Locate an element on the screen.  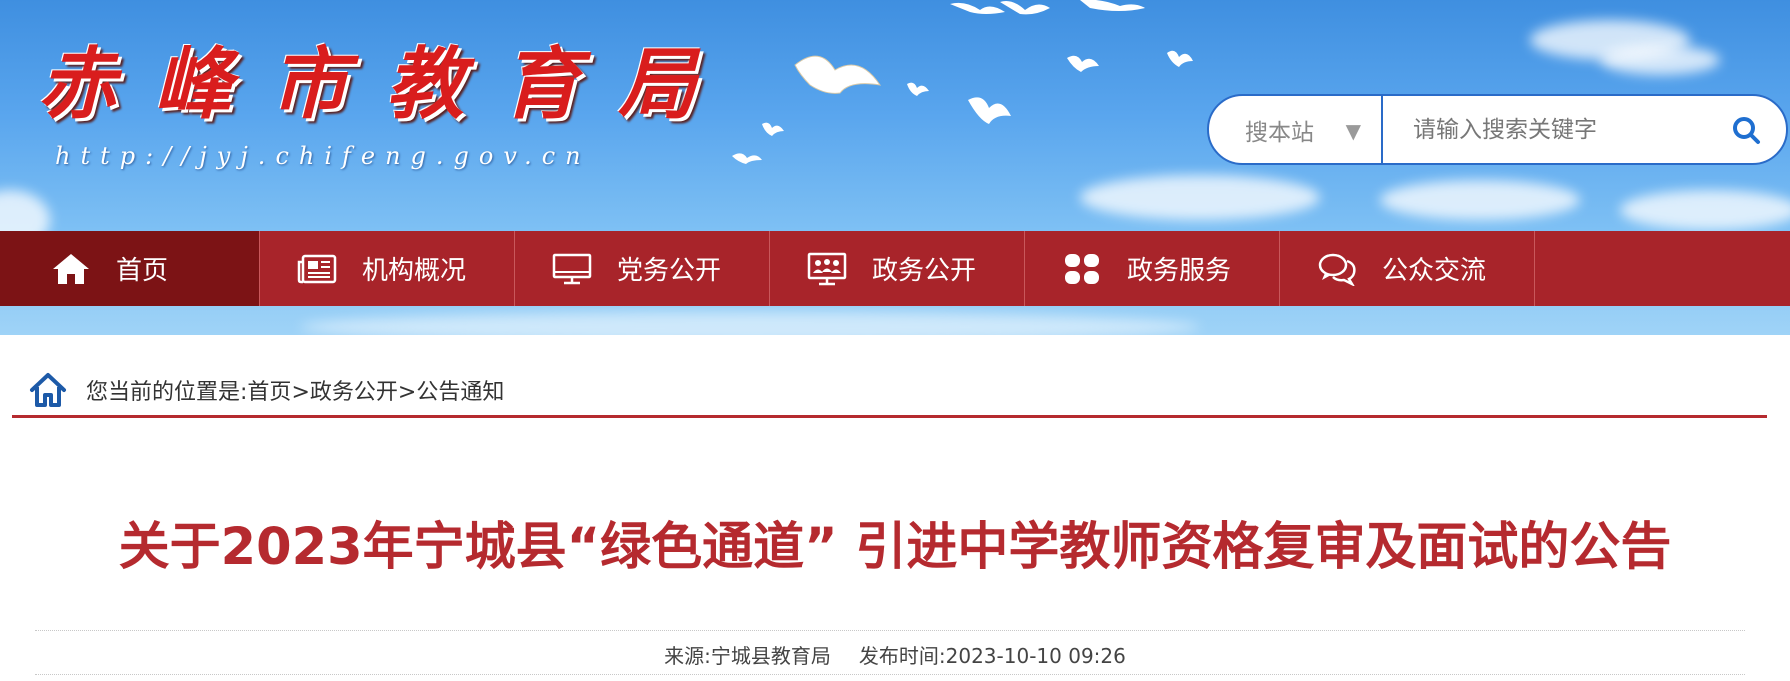
source-value: 宁城县教育局 is located at coordinates (770, 656).